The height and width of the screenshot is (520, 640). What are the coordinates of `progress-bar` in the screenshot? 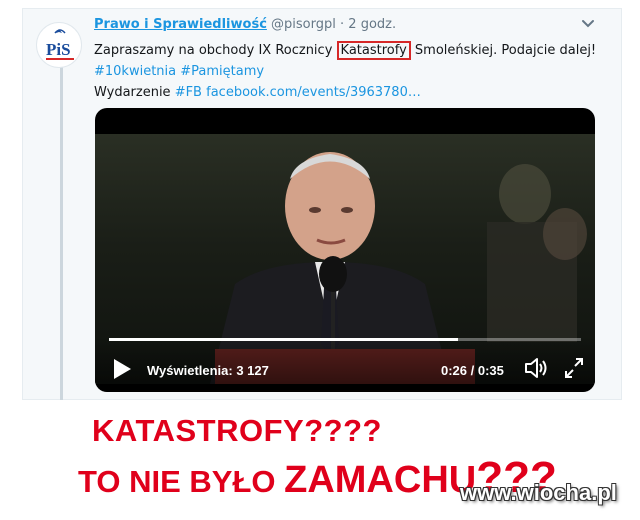 It's located at (345, 339).